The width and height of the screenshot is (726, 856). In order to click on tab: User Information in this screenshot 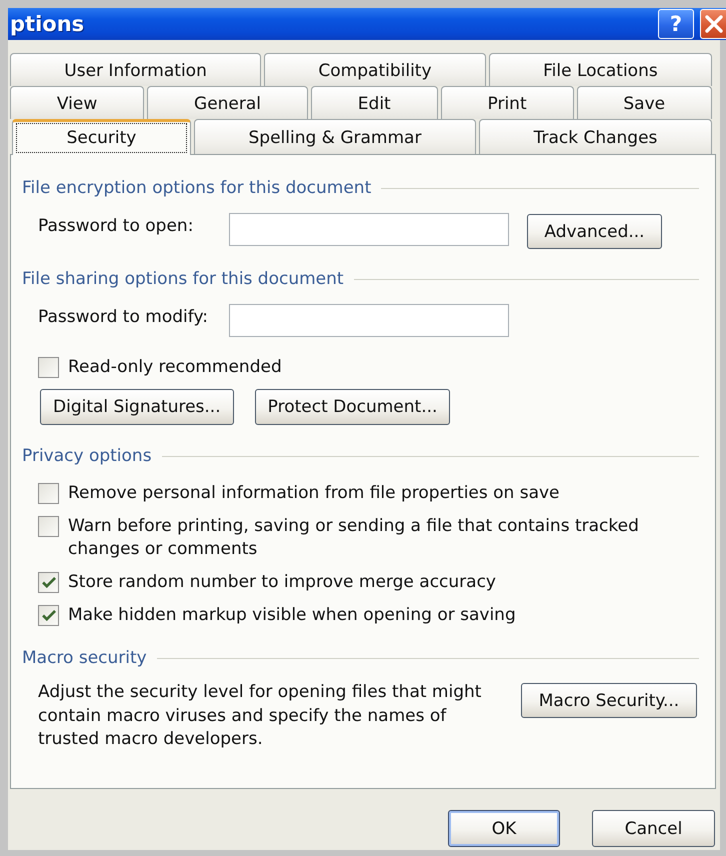, I will do `click(136, 69)`.